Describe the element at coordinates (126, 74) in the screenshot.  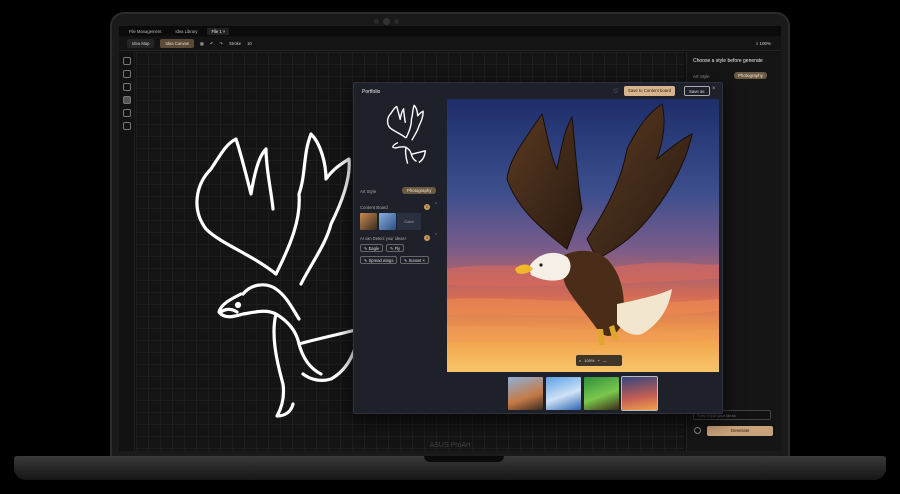
I see `pen-tool-icon` at that location.